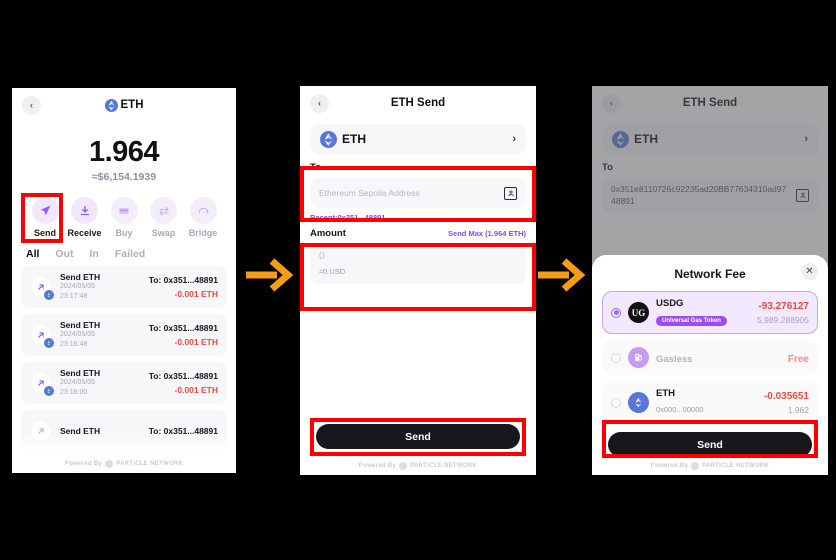  What do you see at coordinates (124, 152) in the screenshot?
I see `balance-block: 1.964 ≈$6,154.1939` at bounding box center [124, 152].